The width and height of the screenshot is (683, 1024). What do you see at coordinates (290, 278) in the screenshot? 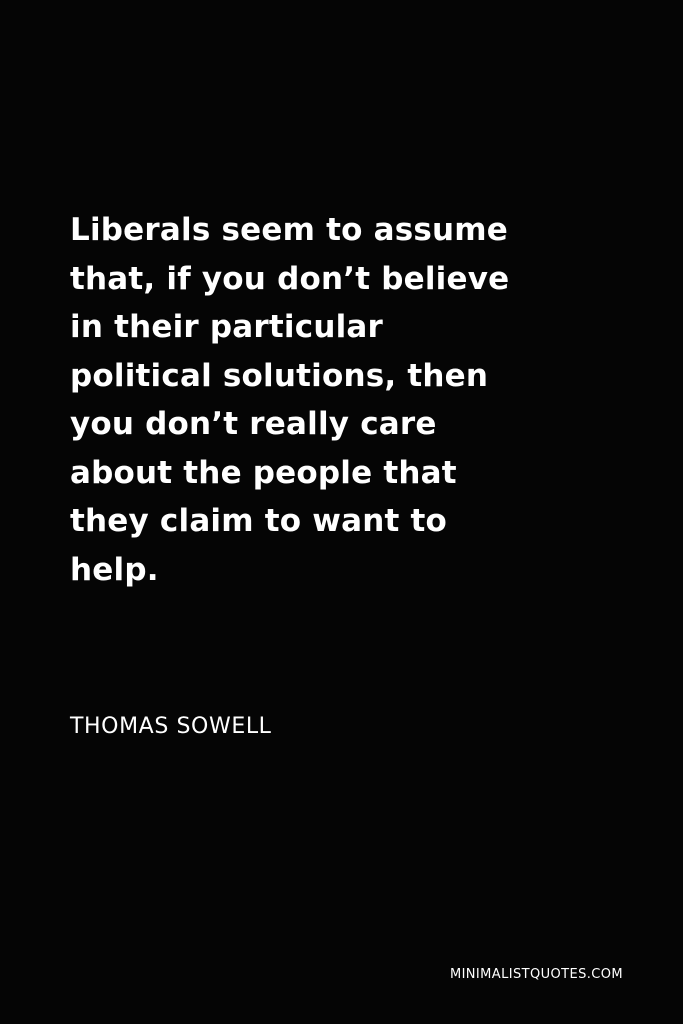
I see `quote-line: that, if you don’t believe` at bounding box center [290, 278].